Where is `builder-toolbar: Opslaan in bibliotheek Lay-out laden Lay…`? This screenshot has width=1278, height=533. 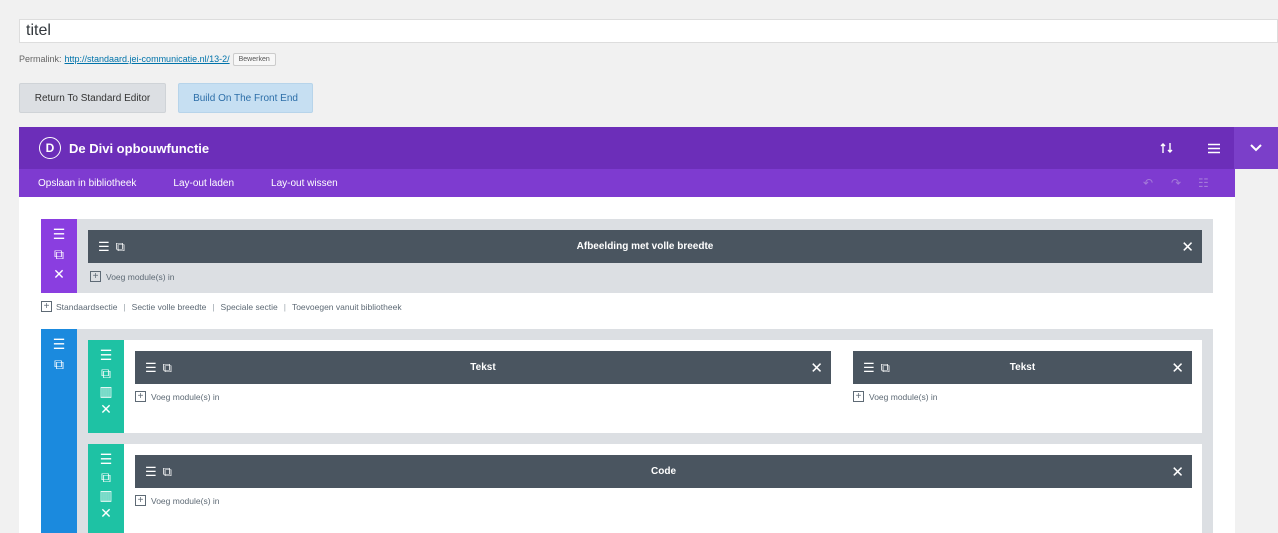
builder-toolbar: Opslaan in bibliotheek Lay-out laden Lay… is located at coordinates (627, 183).